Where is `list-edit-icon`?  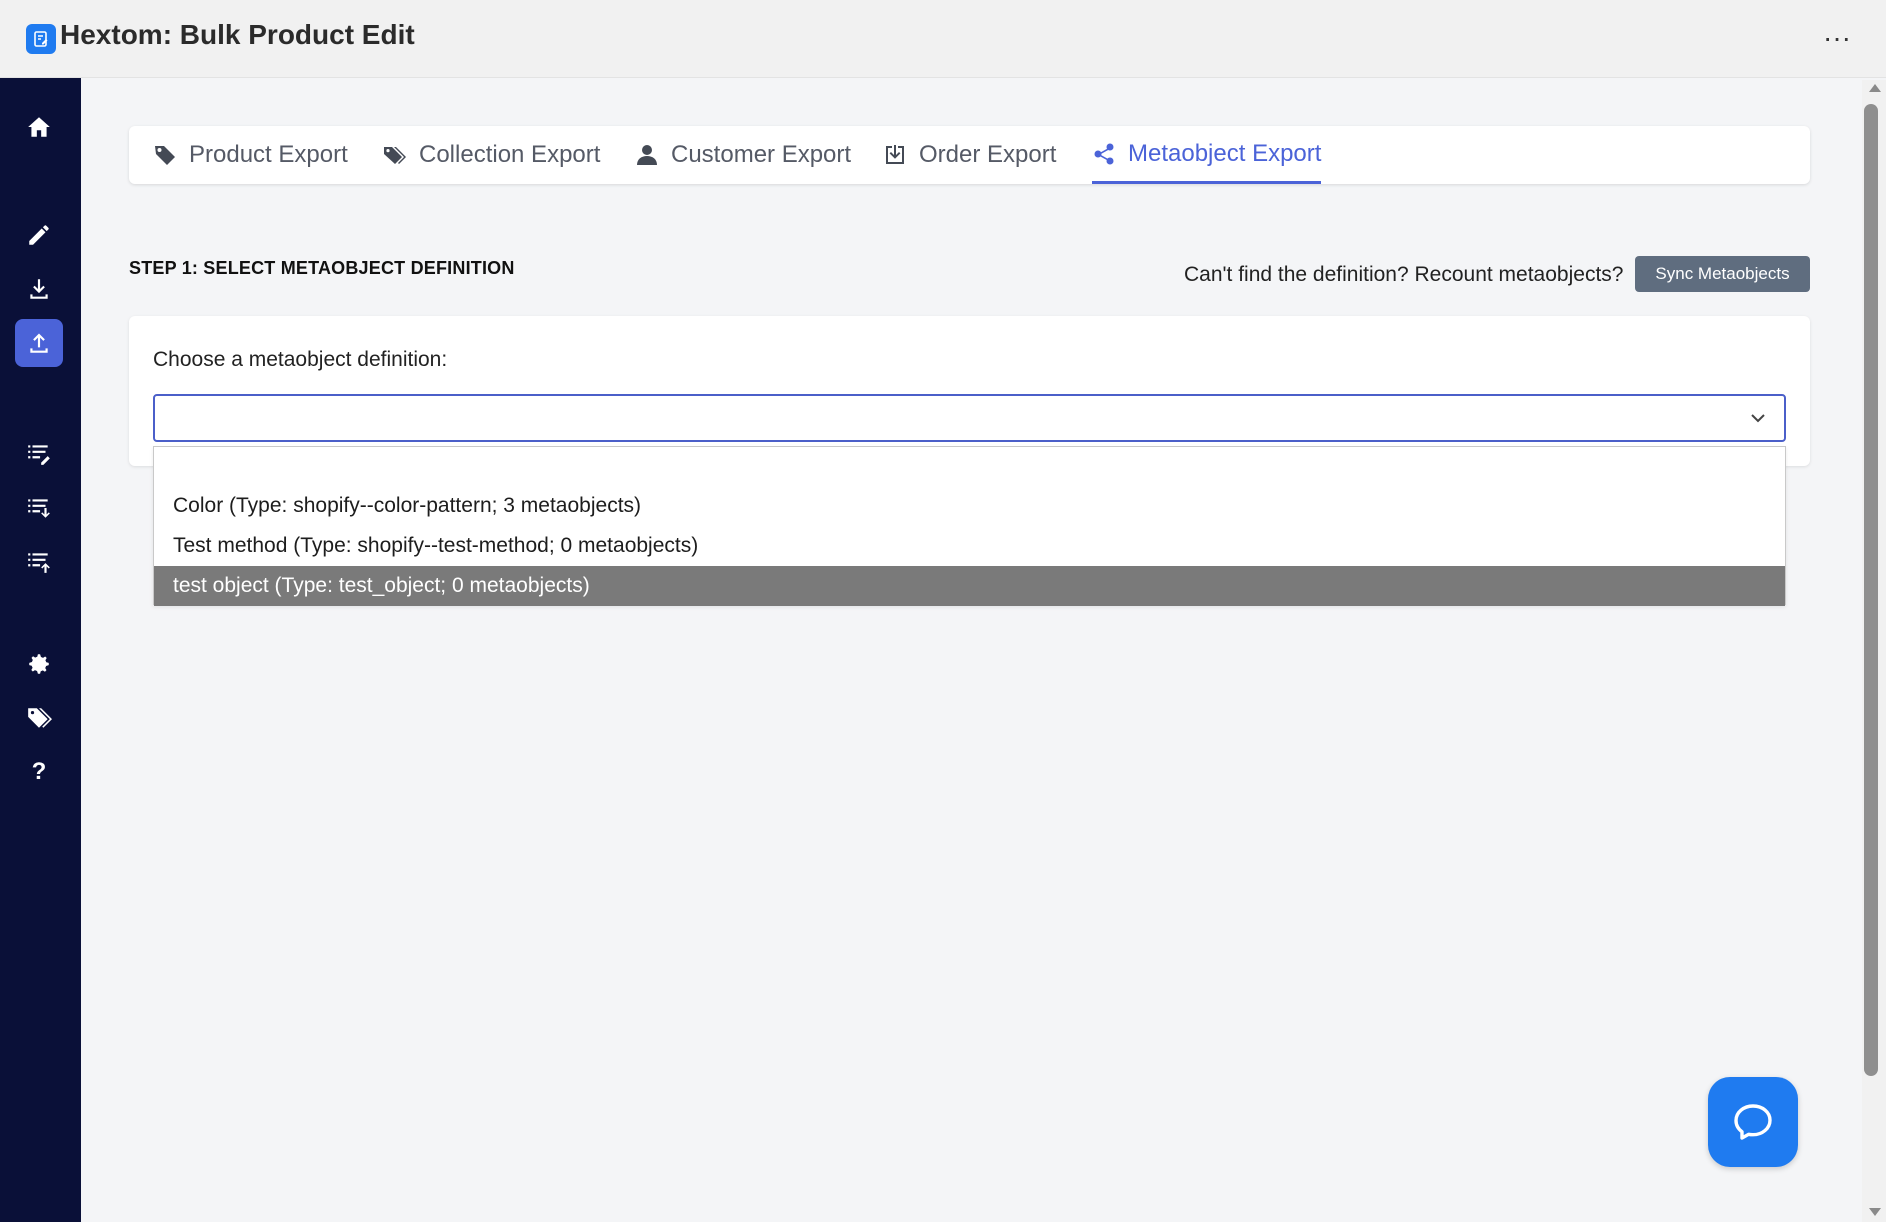
list-edit-icon is located at coordinates (39, 455).